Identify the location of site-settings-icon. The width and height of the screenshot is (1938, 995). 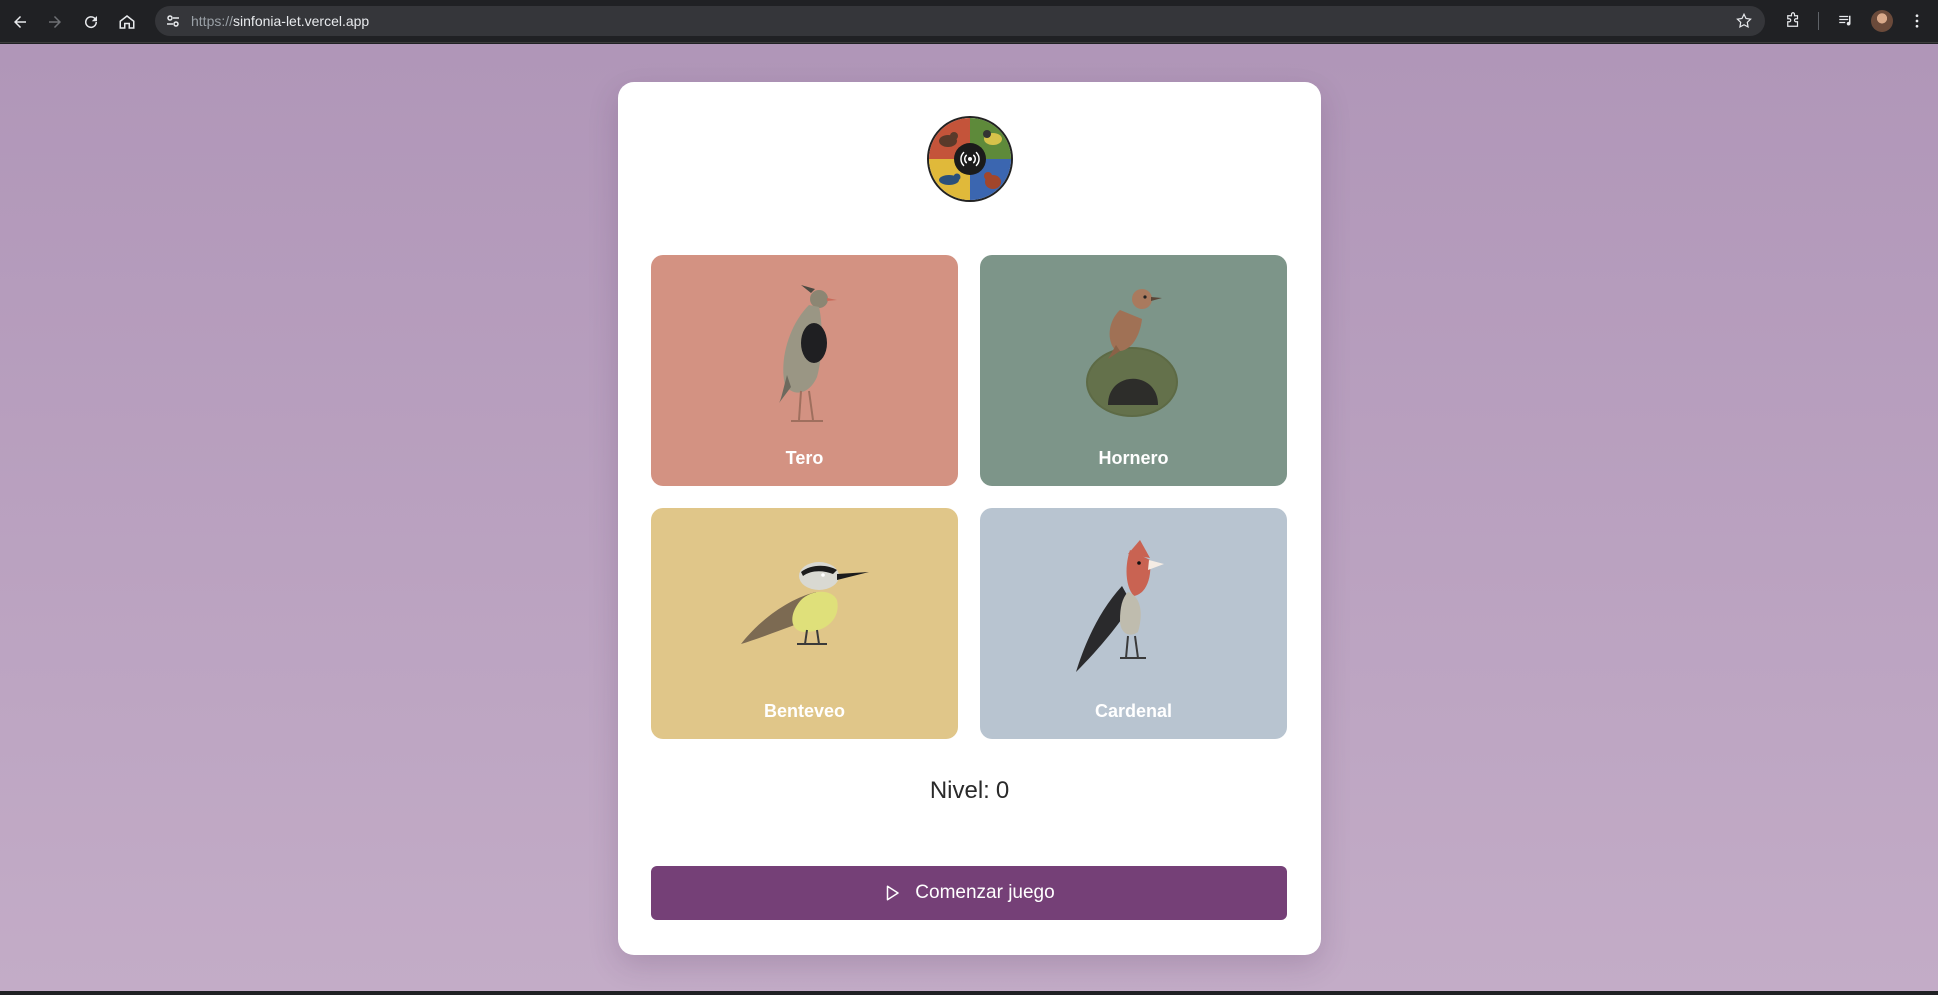
(173, 21).